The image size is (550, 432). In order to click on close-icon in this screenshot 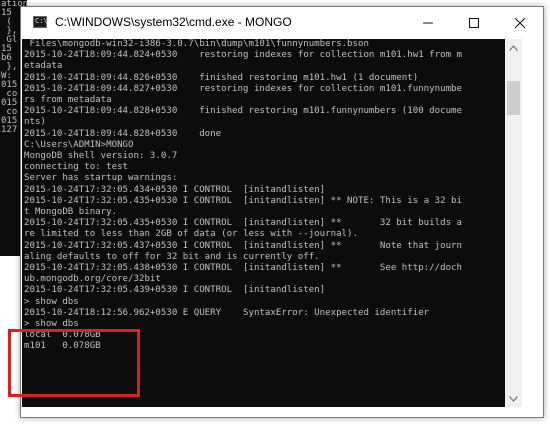, I will do `click(520, 23)`.